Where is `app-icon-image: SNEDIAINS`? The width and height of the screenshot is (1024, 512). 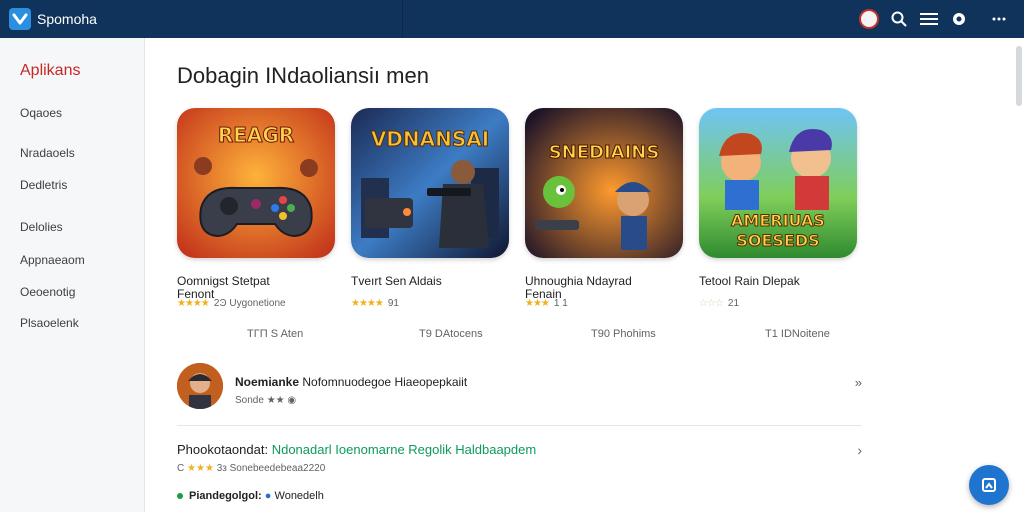
app-icon-image: SNEDIAINS is located at coordinates (604, 183).